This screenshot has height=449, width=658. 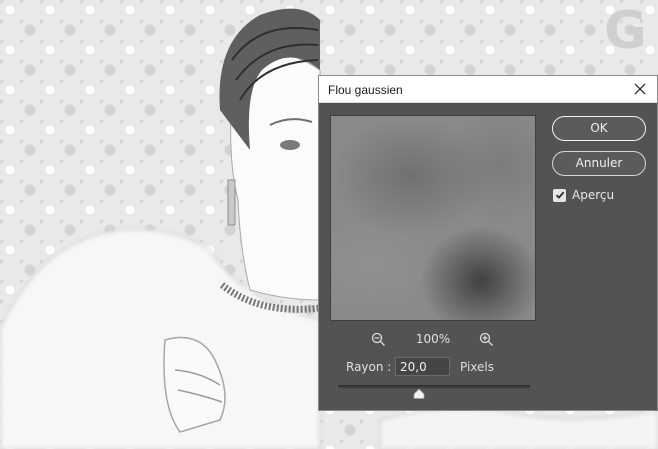 What do you see at coordinates (599, 163) in the screenshot?
I see `cancel-button: Annuler` at bounding box center [599, 163].